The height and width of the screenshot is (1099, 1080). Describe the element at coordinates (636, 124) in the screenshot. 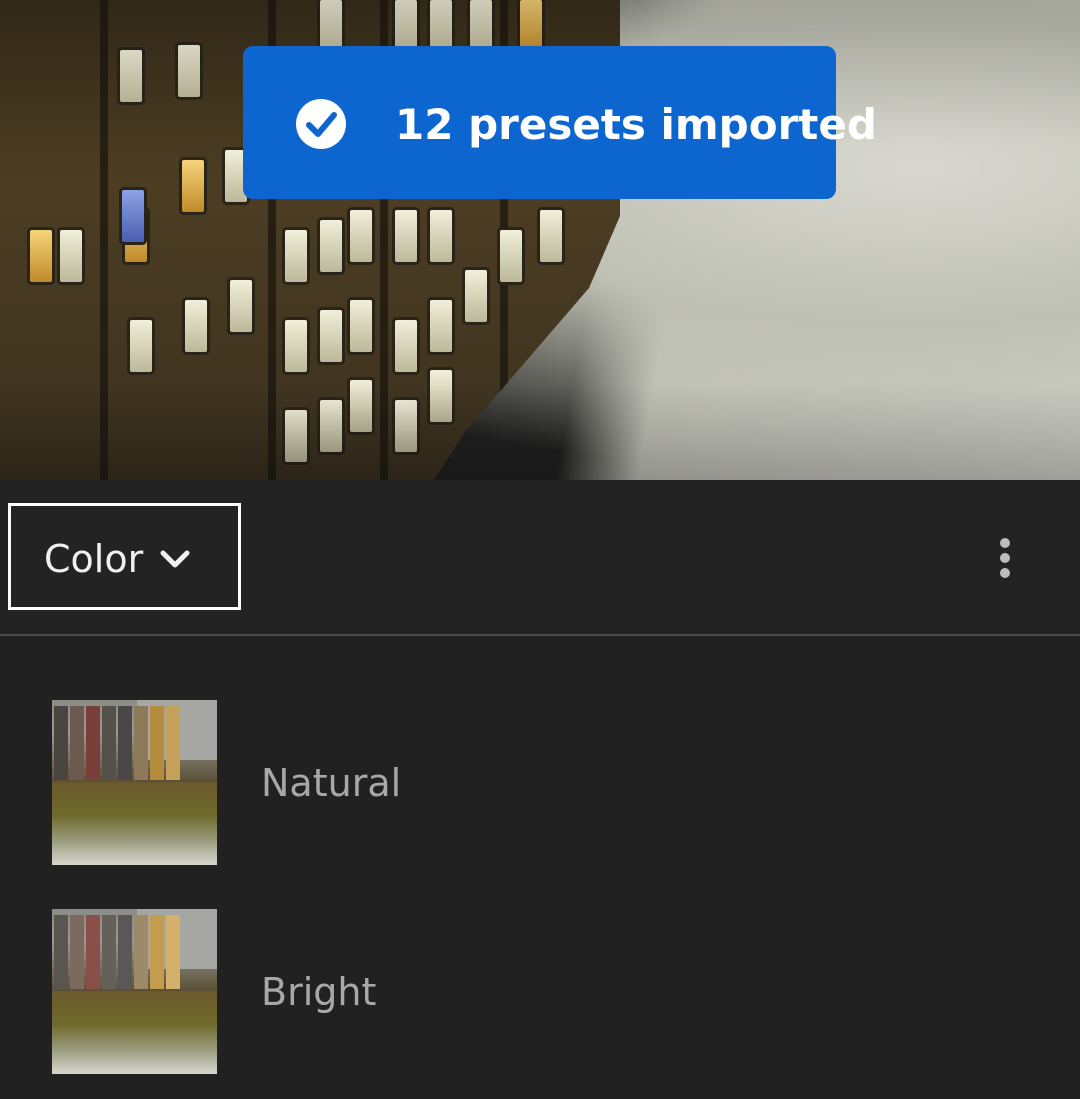

I see `toast-message: 12 presets imported` at that location.